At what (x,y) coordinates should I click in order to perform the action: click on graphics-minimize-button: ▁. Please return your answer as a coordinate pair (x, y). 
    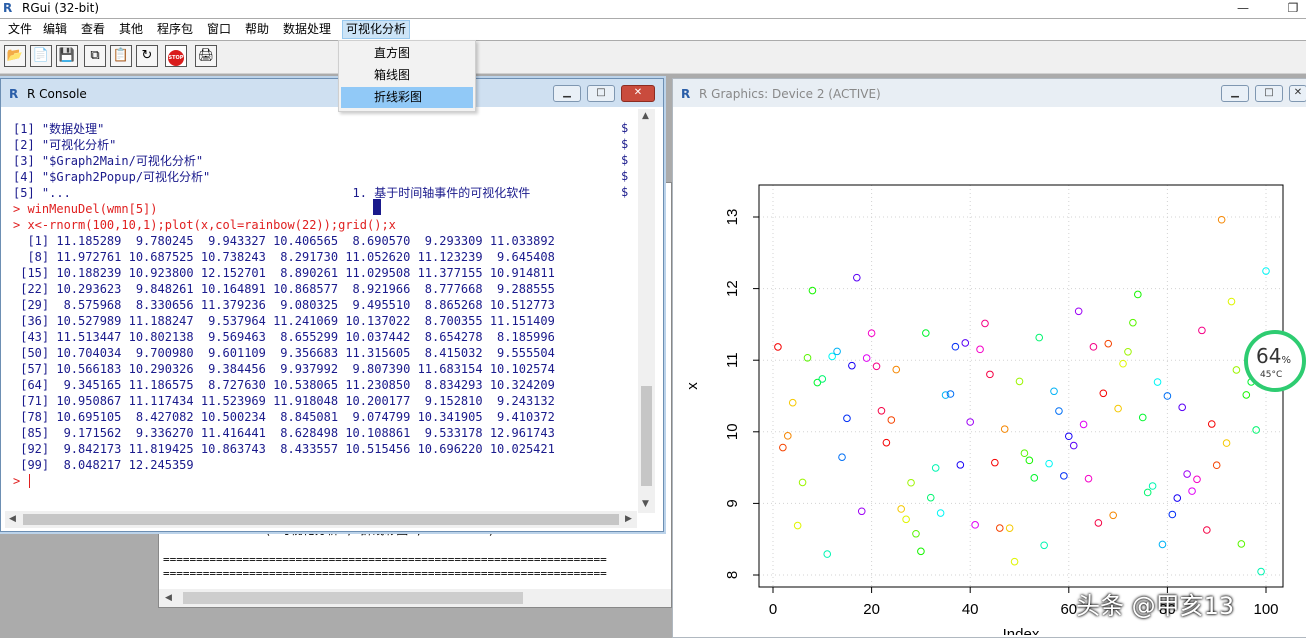
    Looking at the image, I should click on (1235, 93).